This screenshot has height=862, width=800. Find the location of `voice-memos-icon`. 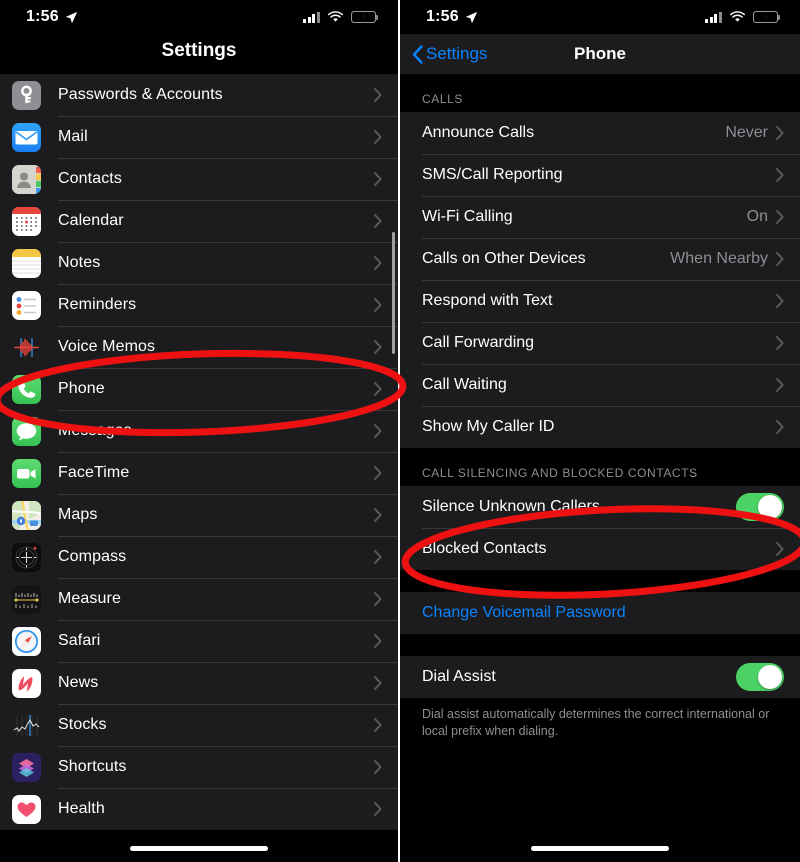

voice-memos-icon is located at coordinates (26, 347).